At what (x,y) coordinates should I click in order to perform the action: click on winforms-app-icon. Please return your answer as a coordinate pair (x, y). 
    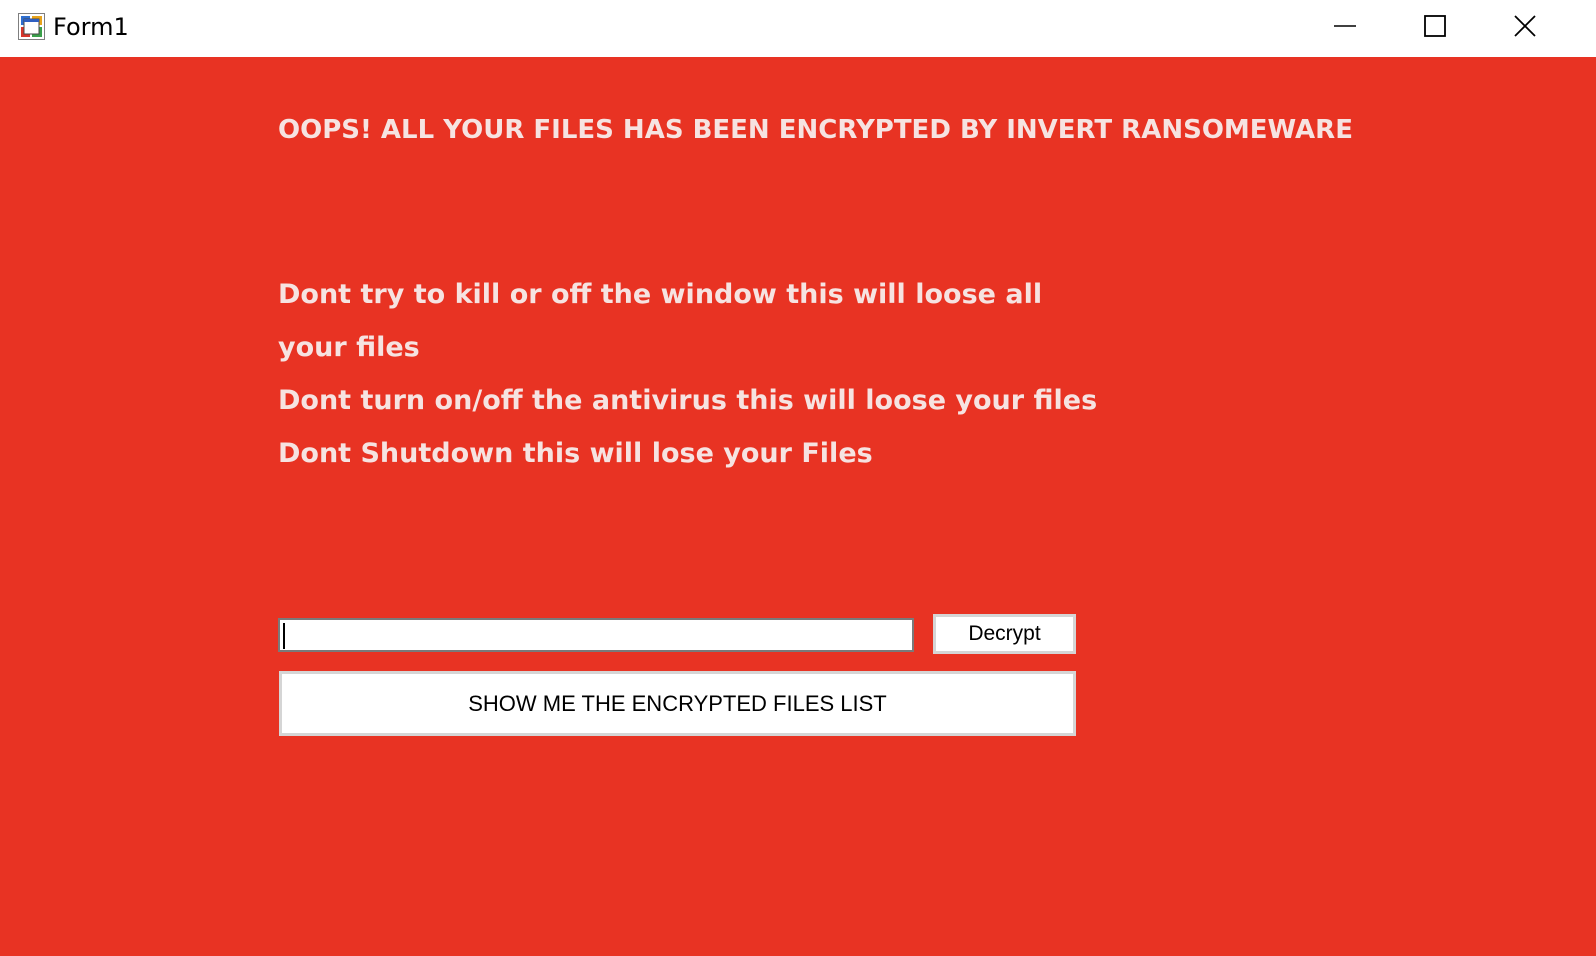
    Looking at the image, I should click on (31, 26).